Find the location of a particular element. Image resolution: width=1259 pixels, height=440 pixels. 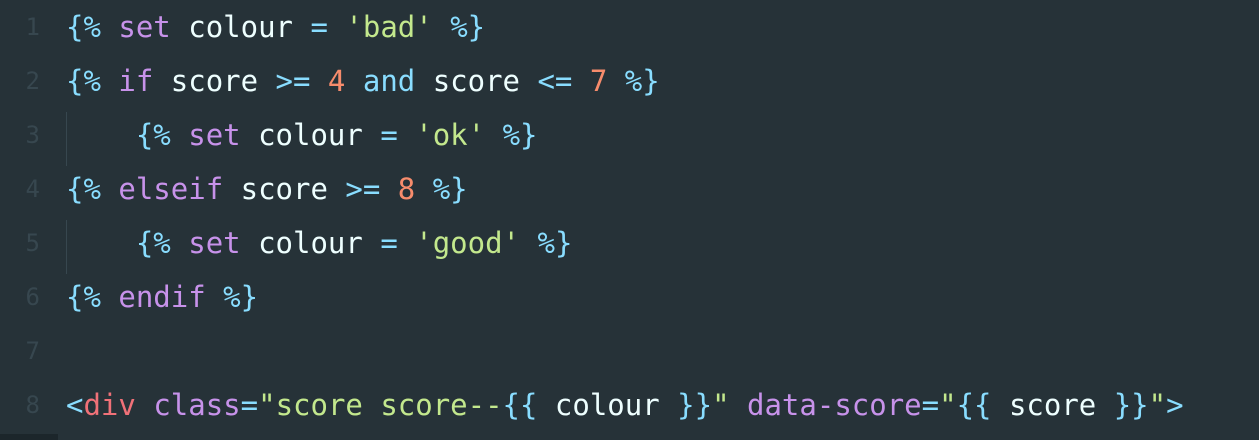

code-token: "score score-- is located at coordinates (380, 405).